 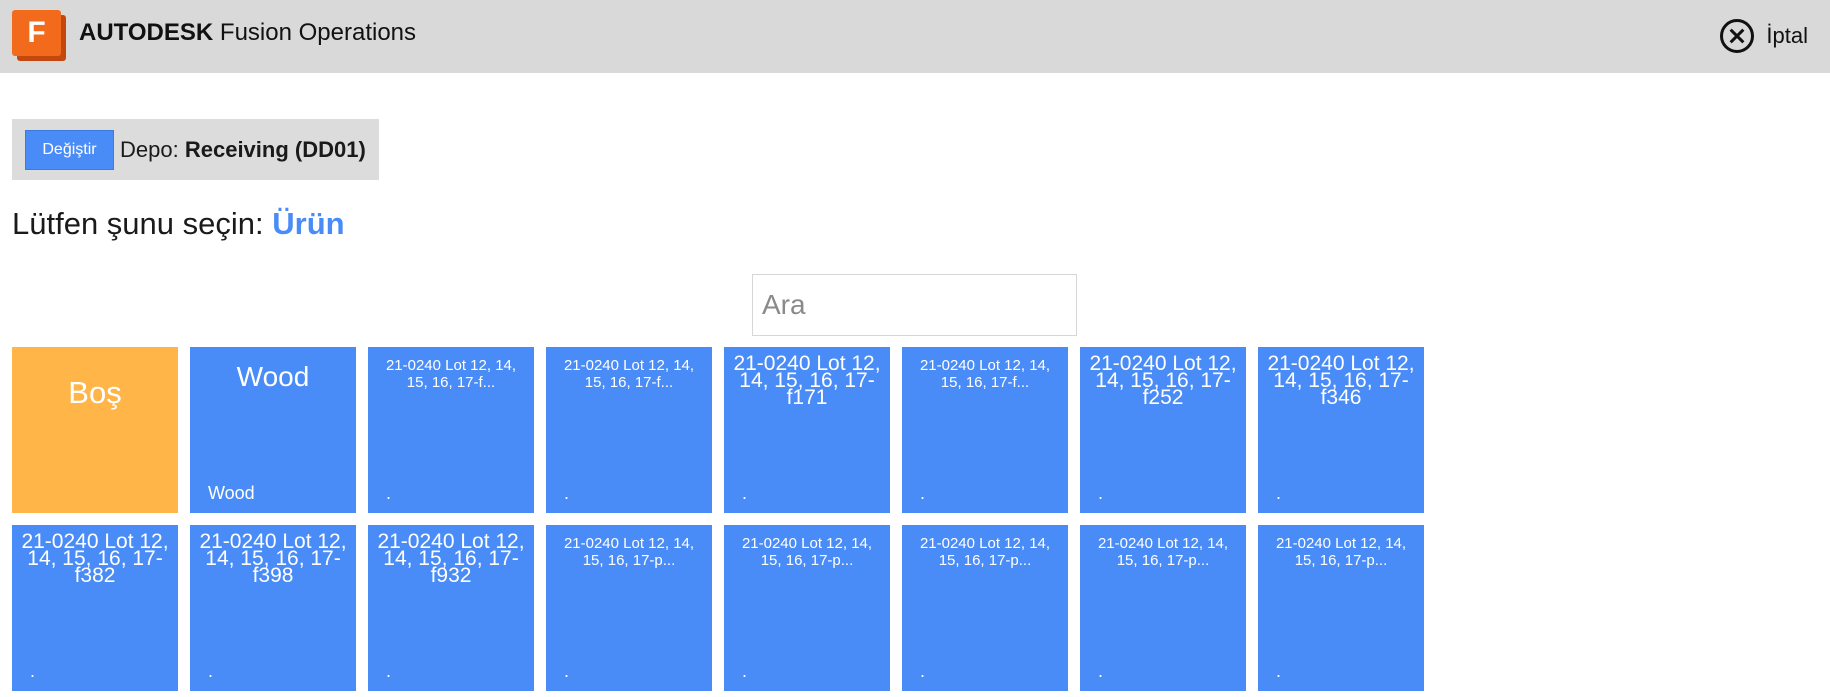 I want to click on change-depot-button: Değiştir, so click(x=69, y=149).